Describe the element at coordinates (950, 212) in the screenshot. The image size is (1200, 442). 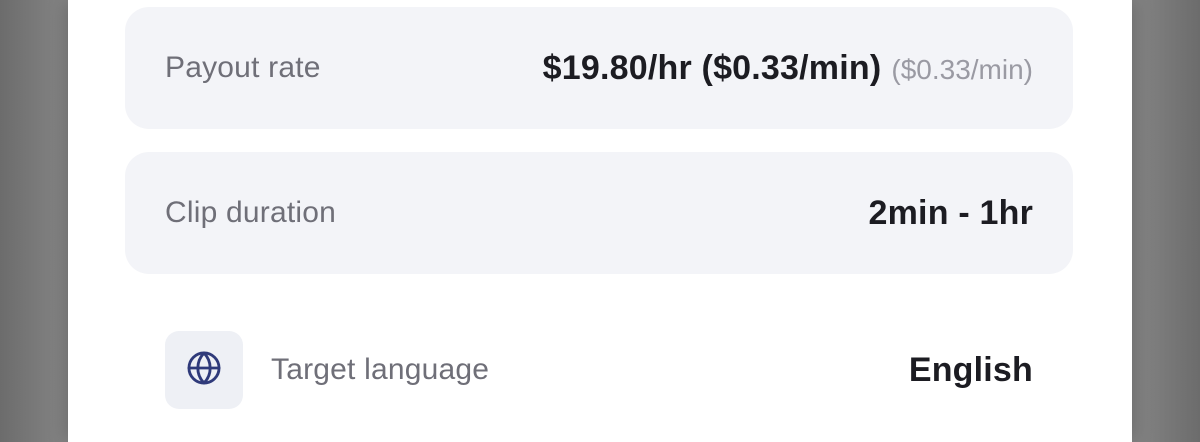
I see `clip-duration-value: 2min - 1hr` at that location.